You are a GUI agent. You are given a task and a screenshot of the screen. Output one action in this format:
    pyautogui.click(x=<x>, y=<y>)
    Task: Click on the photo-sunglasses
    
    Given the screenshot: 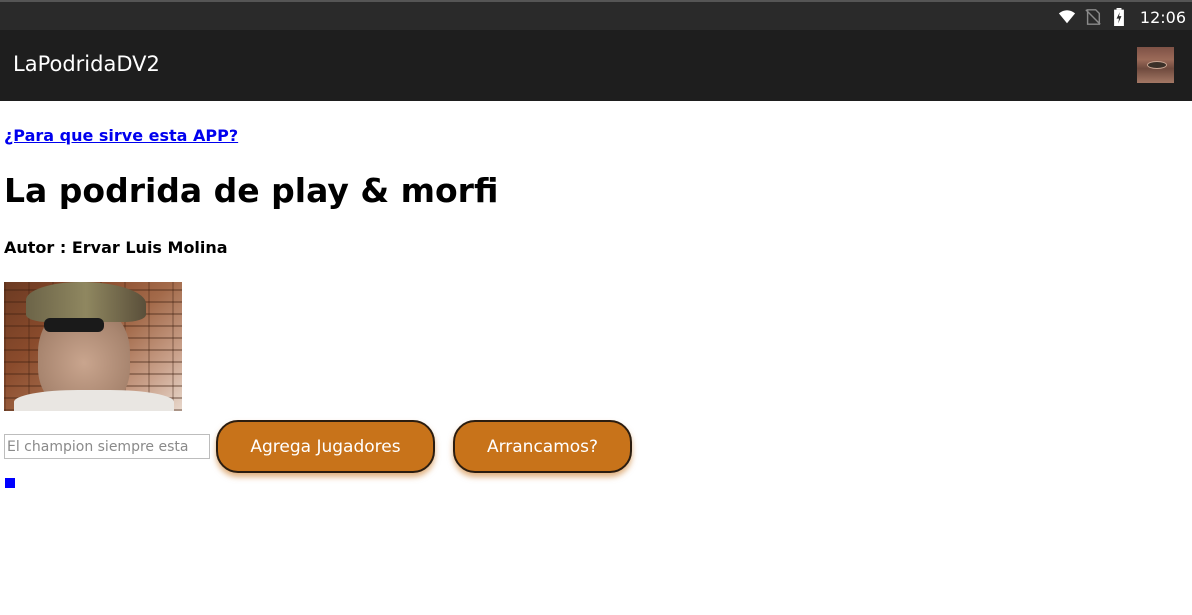 What is the action you would take?
    pyautogui.click(x=74, y=325)
    